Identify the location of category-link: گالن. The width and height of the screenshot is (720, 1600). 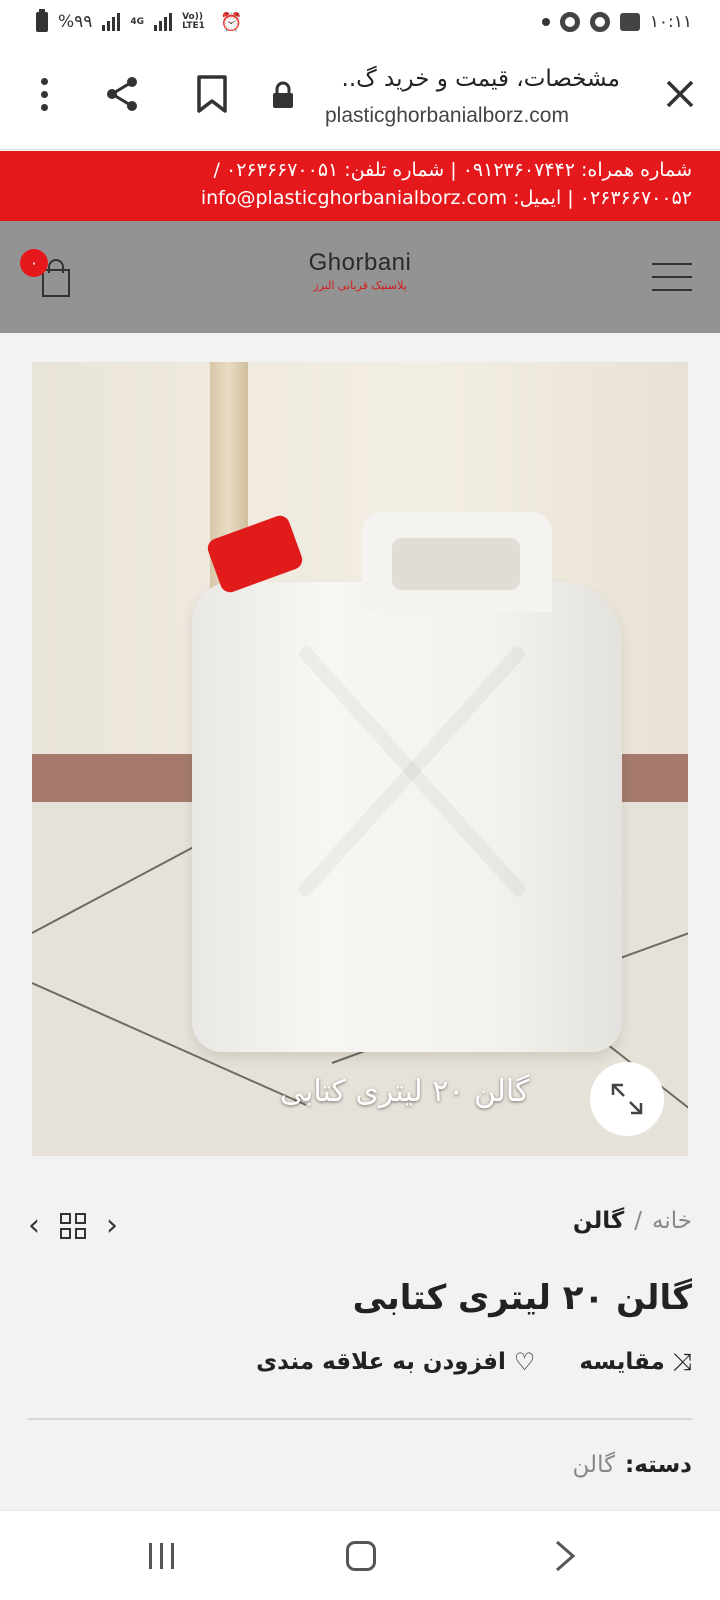
(594, 1465).